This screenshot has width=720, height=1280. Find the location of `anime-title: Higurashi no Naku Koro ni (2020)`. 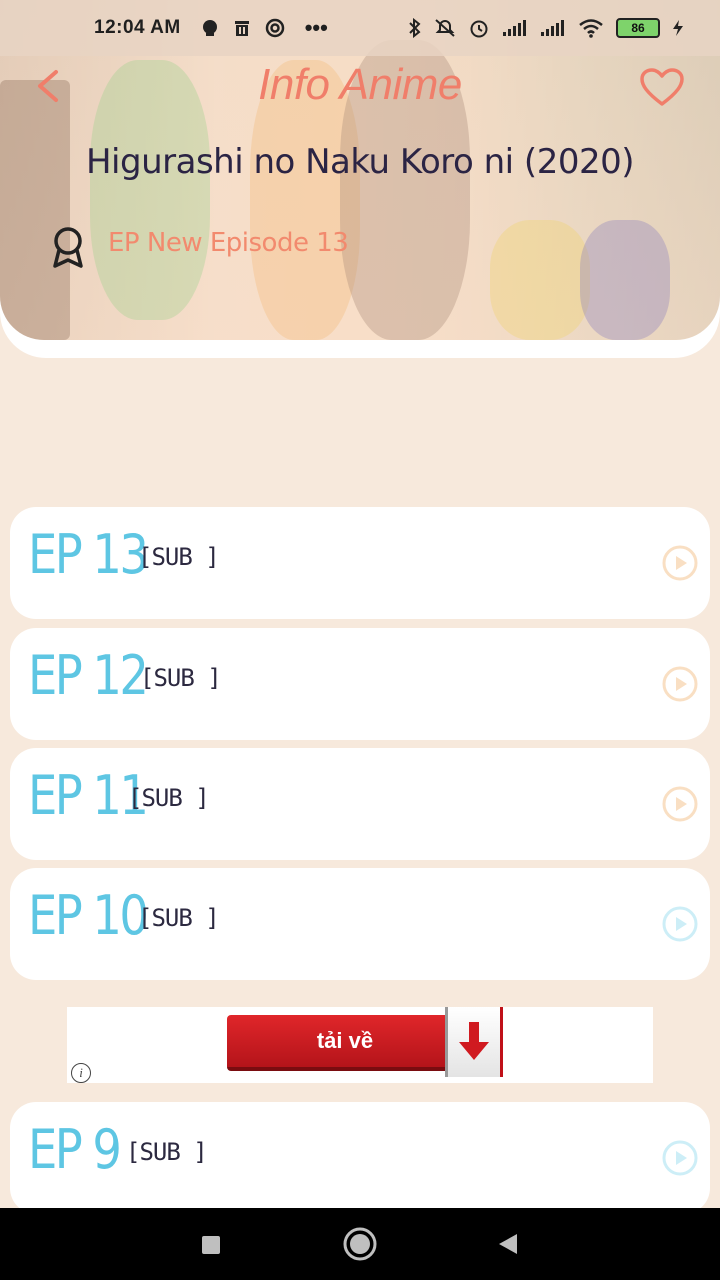

anime-title: Higurashi no Naku Koro ni (2020) is located at coordinates (360, 162).